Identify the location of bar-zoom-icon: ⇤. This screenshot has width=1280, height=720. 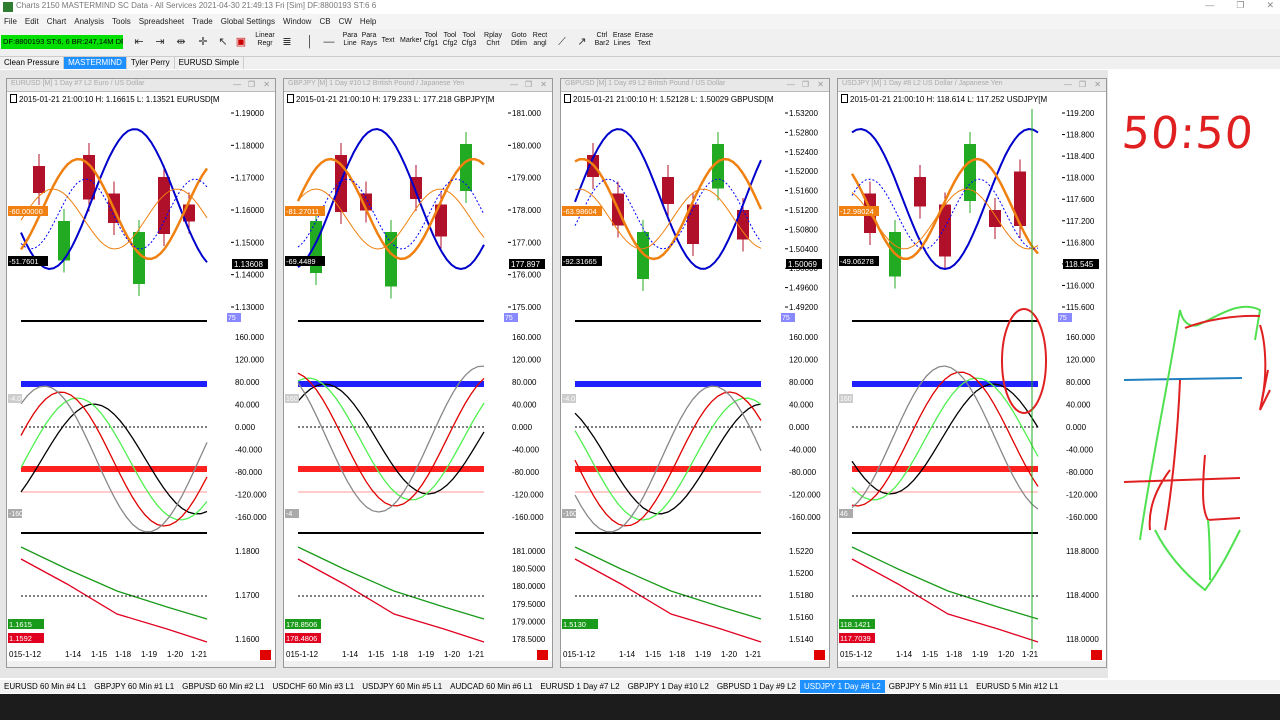
(139, 42).